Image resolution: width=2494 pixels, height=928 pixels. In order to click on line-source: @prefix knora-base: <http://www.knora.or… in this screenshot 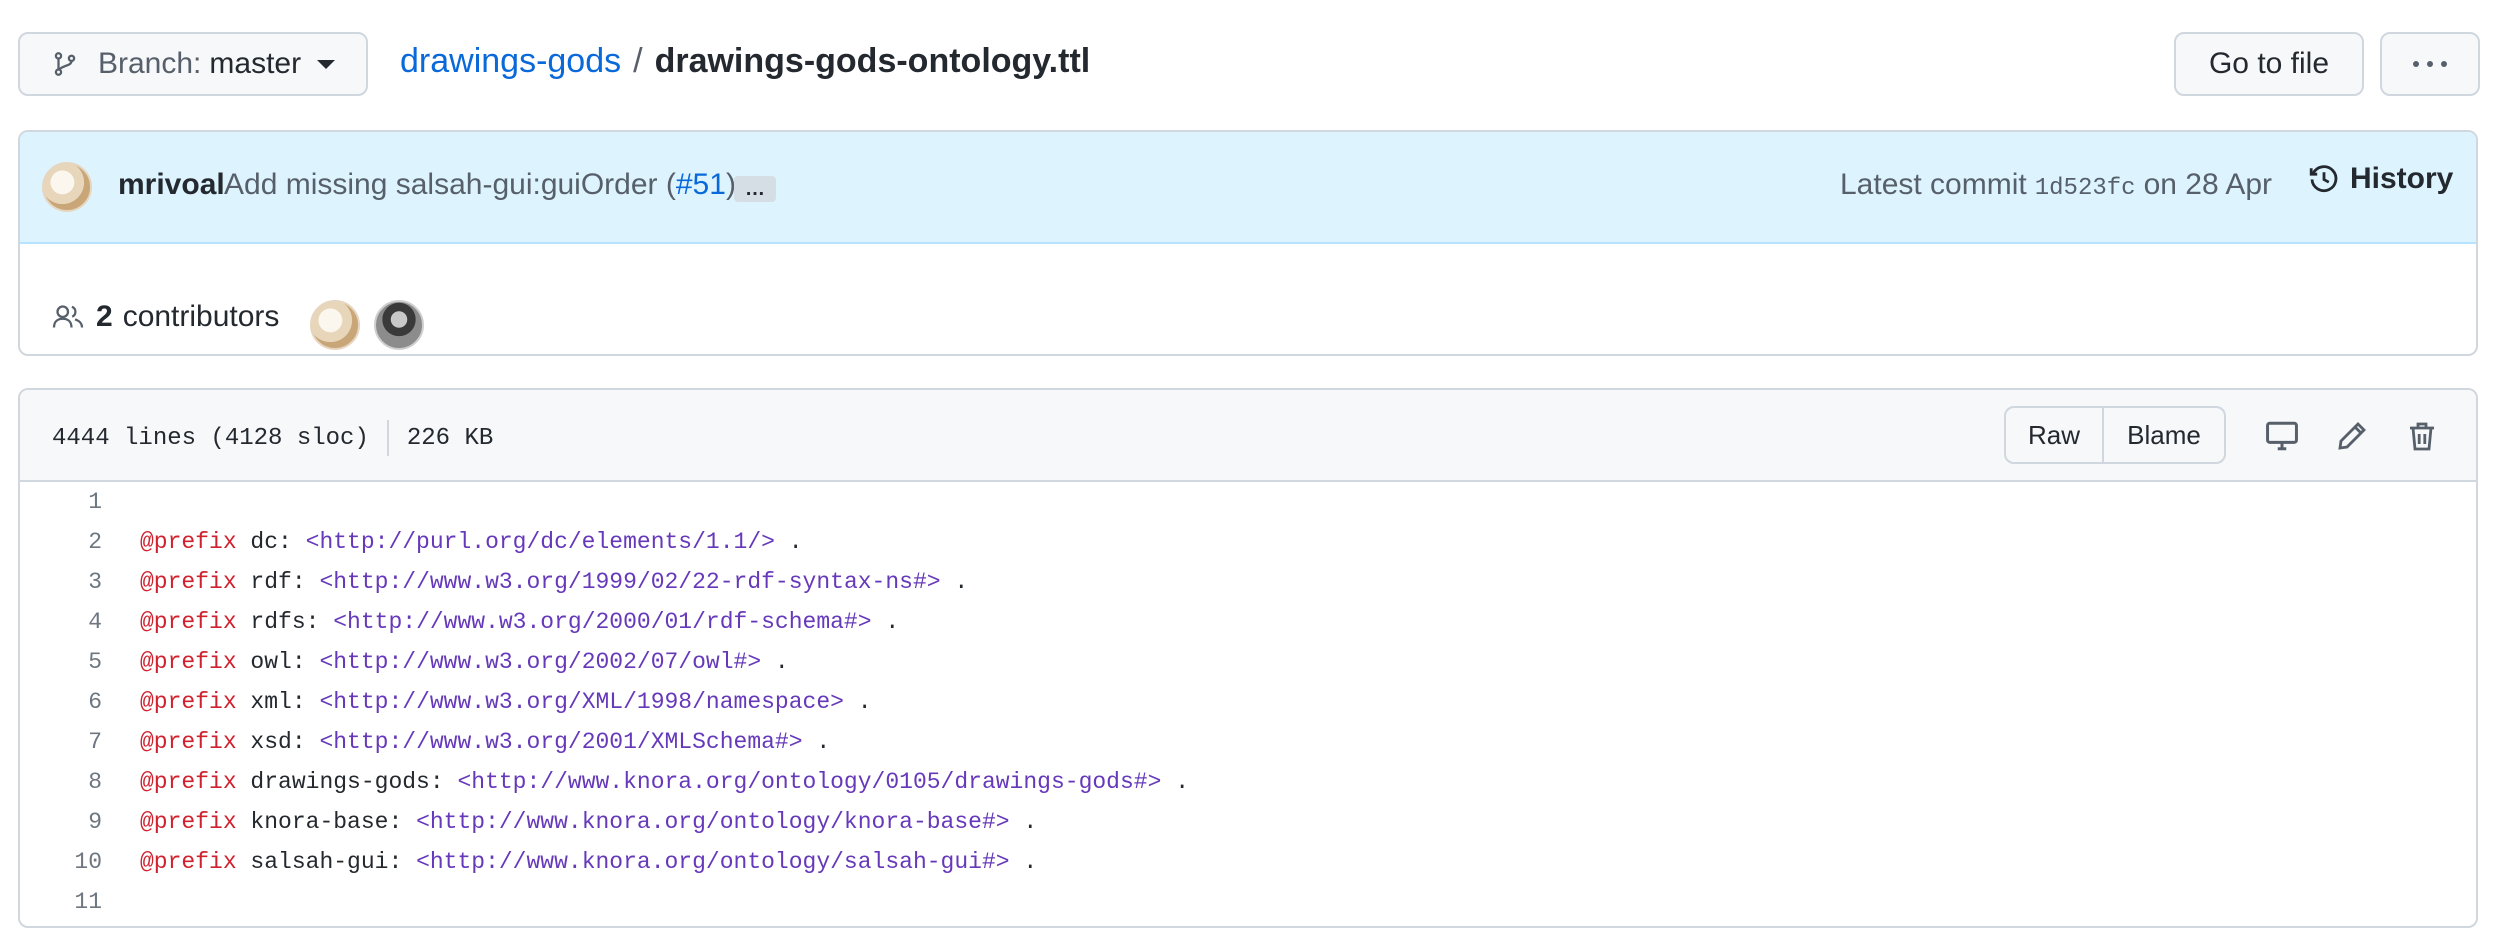, I will do `click(588, 822)`.